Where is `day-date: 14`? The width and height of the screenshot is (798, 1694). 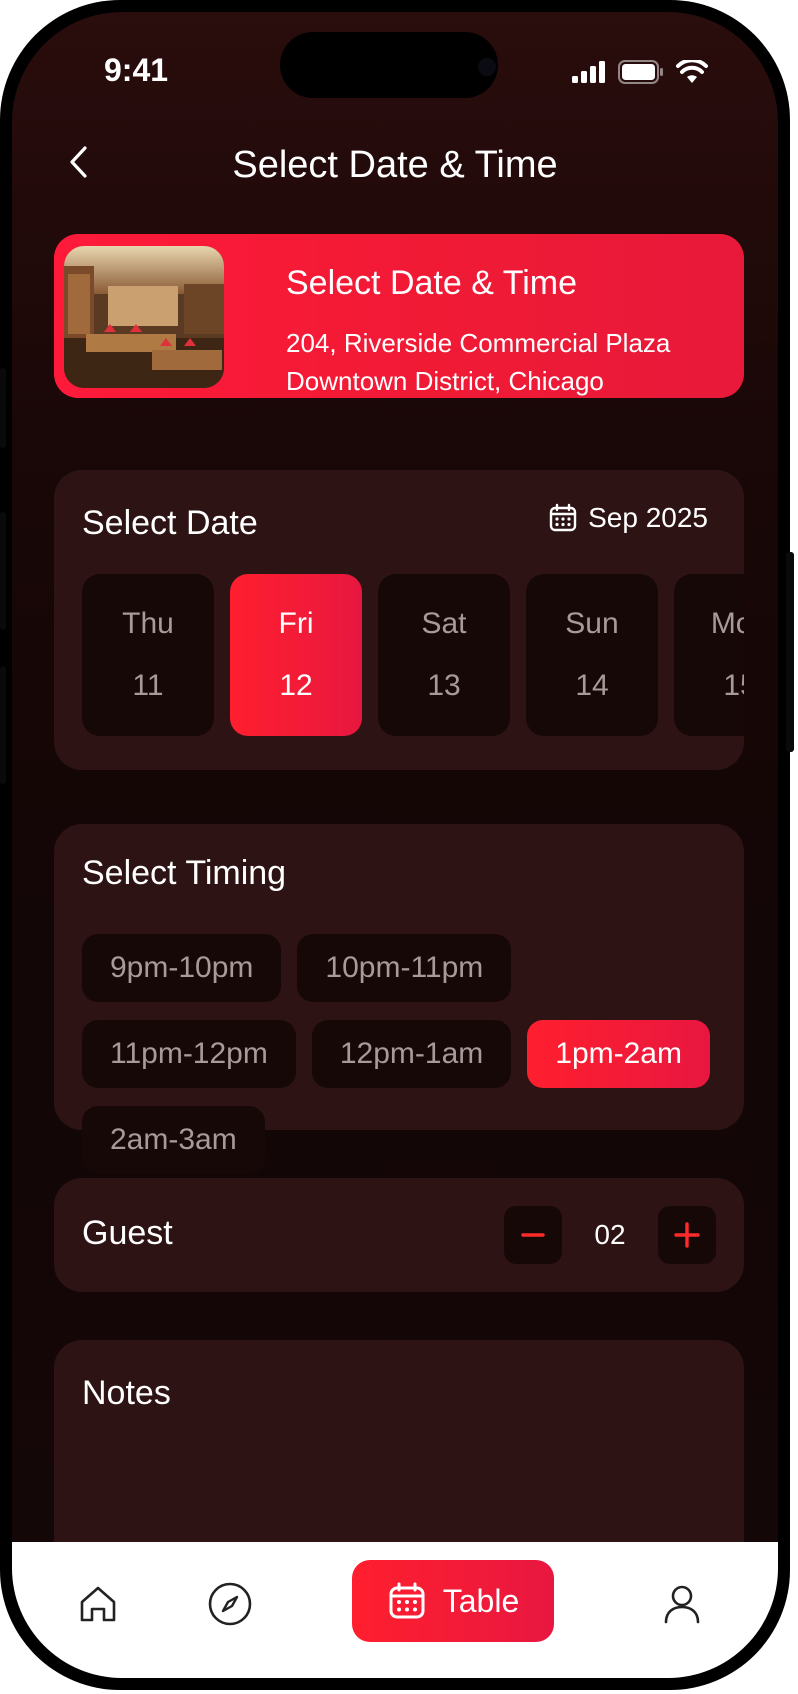
day-date: 14 is located at coordinates (592, 685).